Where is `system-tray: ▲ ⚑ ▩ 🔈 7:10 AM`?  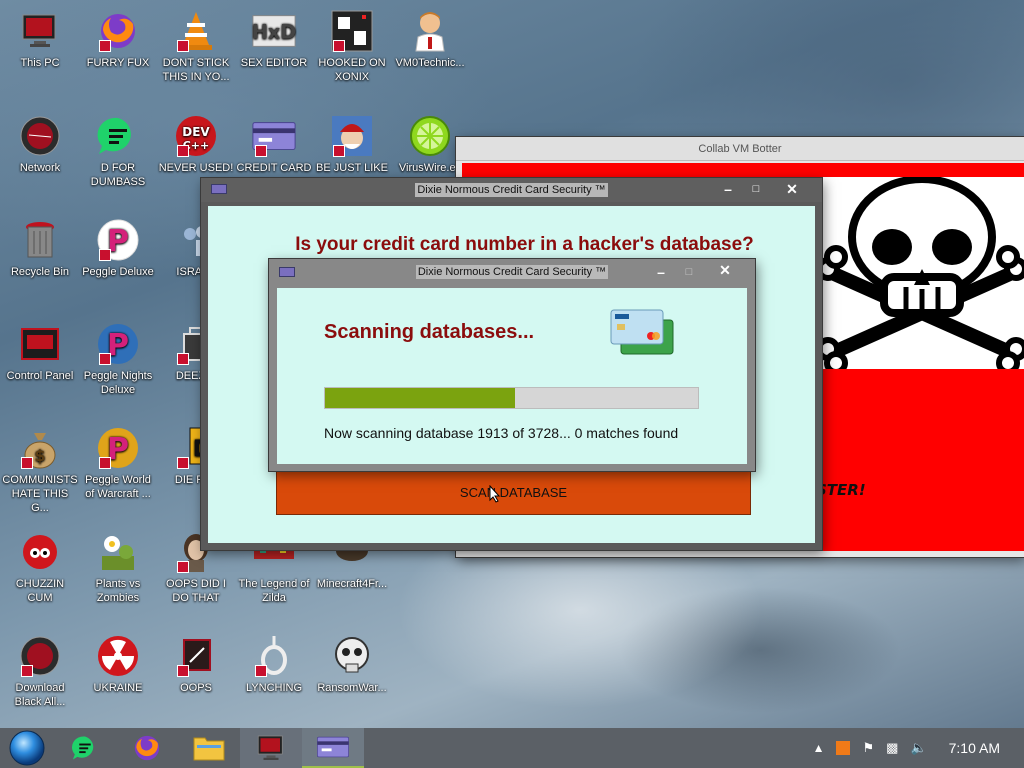 system-tray: ▲ ⚑ ▩ 🔈 7:10 AM is located at coordinates (912, 748).